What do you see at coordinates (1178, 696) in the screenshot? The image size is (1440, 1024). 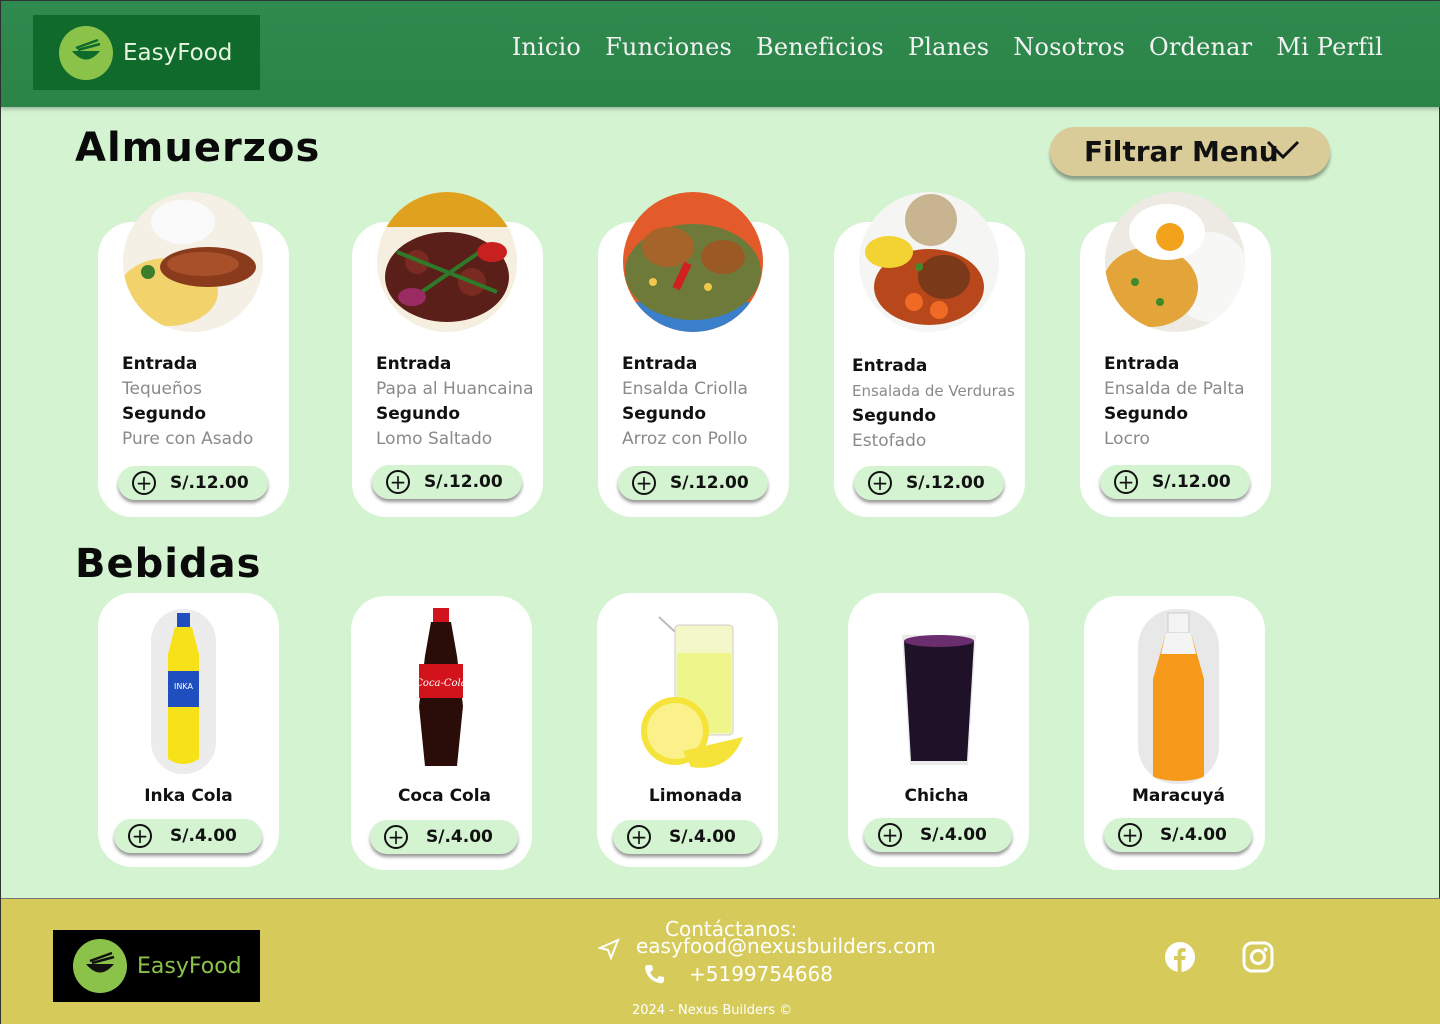 I see `drink-image-maracuya` at bounding box center [1178, 696].